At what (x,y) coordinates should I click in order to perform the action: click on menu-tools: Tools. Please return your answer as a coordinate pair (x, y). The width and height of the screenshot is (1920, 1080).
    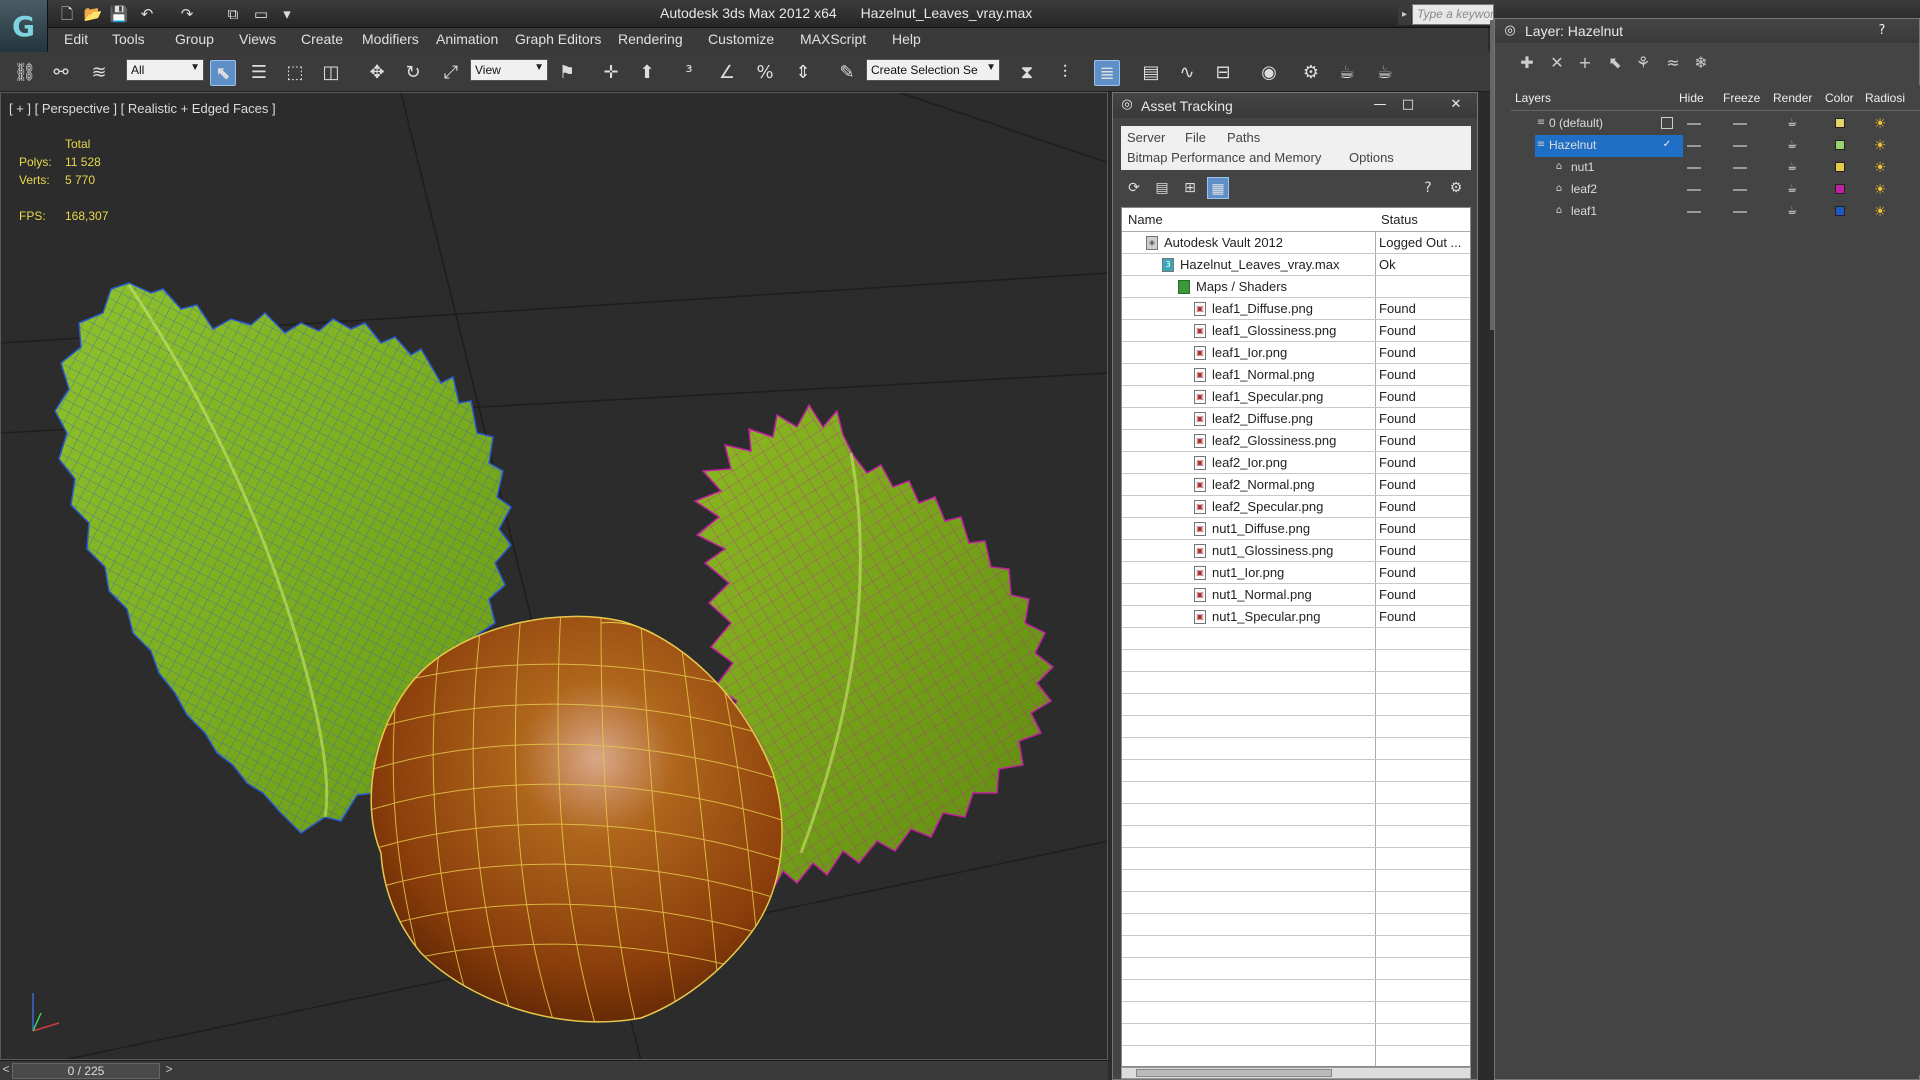
    Looking at the image, I should click on (128, 39).